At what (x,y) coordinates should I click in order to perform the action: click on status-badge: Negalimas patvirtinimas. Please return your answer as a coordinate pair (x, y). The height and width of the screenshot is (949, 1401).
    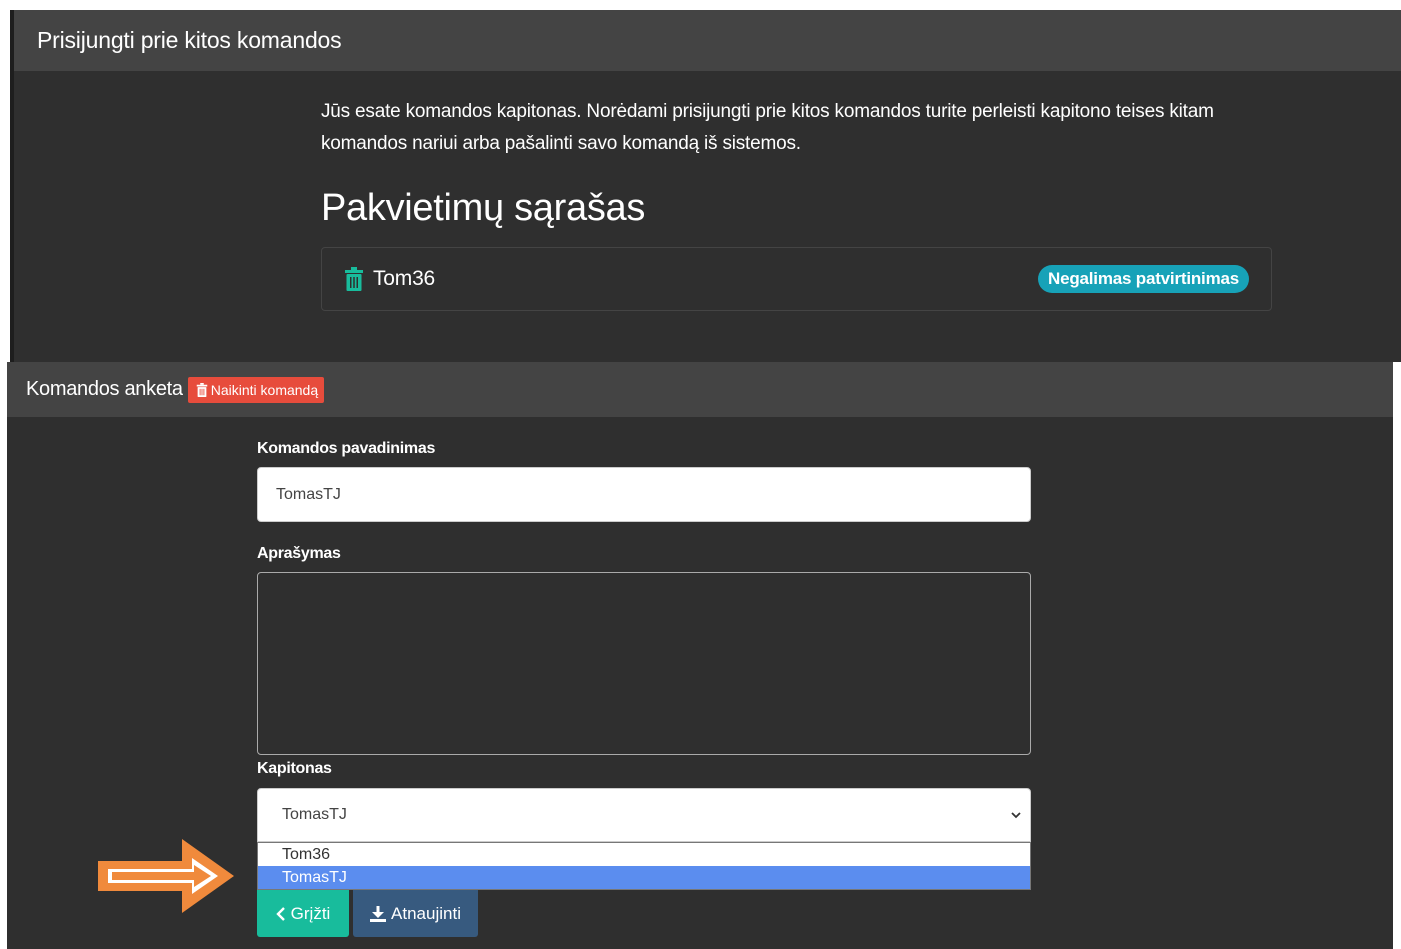
    Looking at the image, I should click on (1143, 279).